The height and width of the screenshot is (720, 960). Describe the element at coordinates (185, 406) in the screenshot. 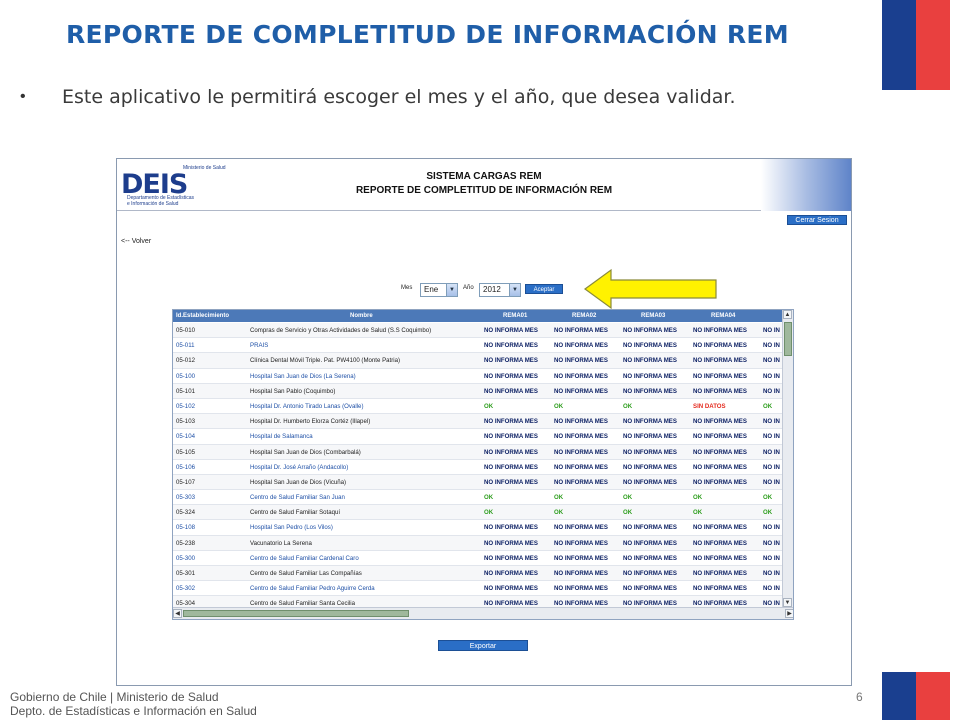

I see `cell-id: 05-102` at that location.